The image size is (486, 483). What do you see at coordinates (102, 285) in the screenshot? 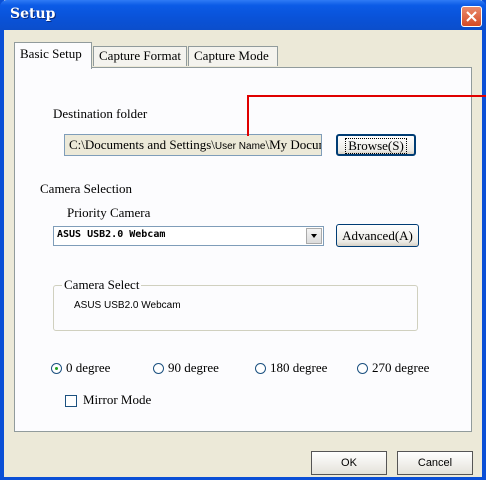
I see `camera-select-group-label: Camera Select` at bounding box center [102, 285].